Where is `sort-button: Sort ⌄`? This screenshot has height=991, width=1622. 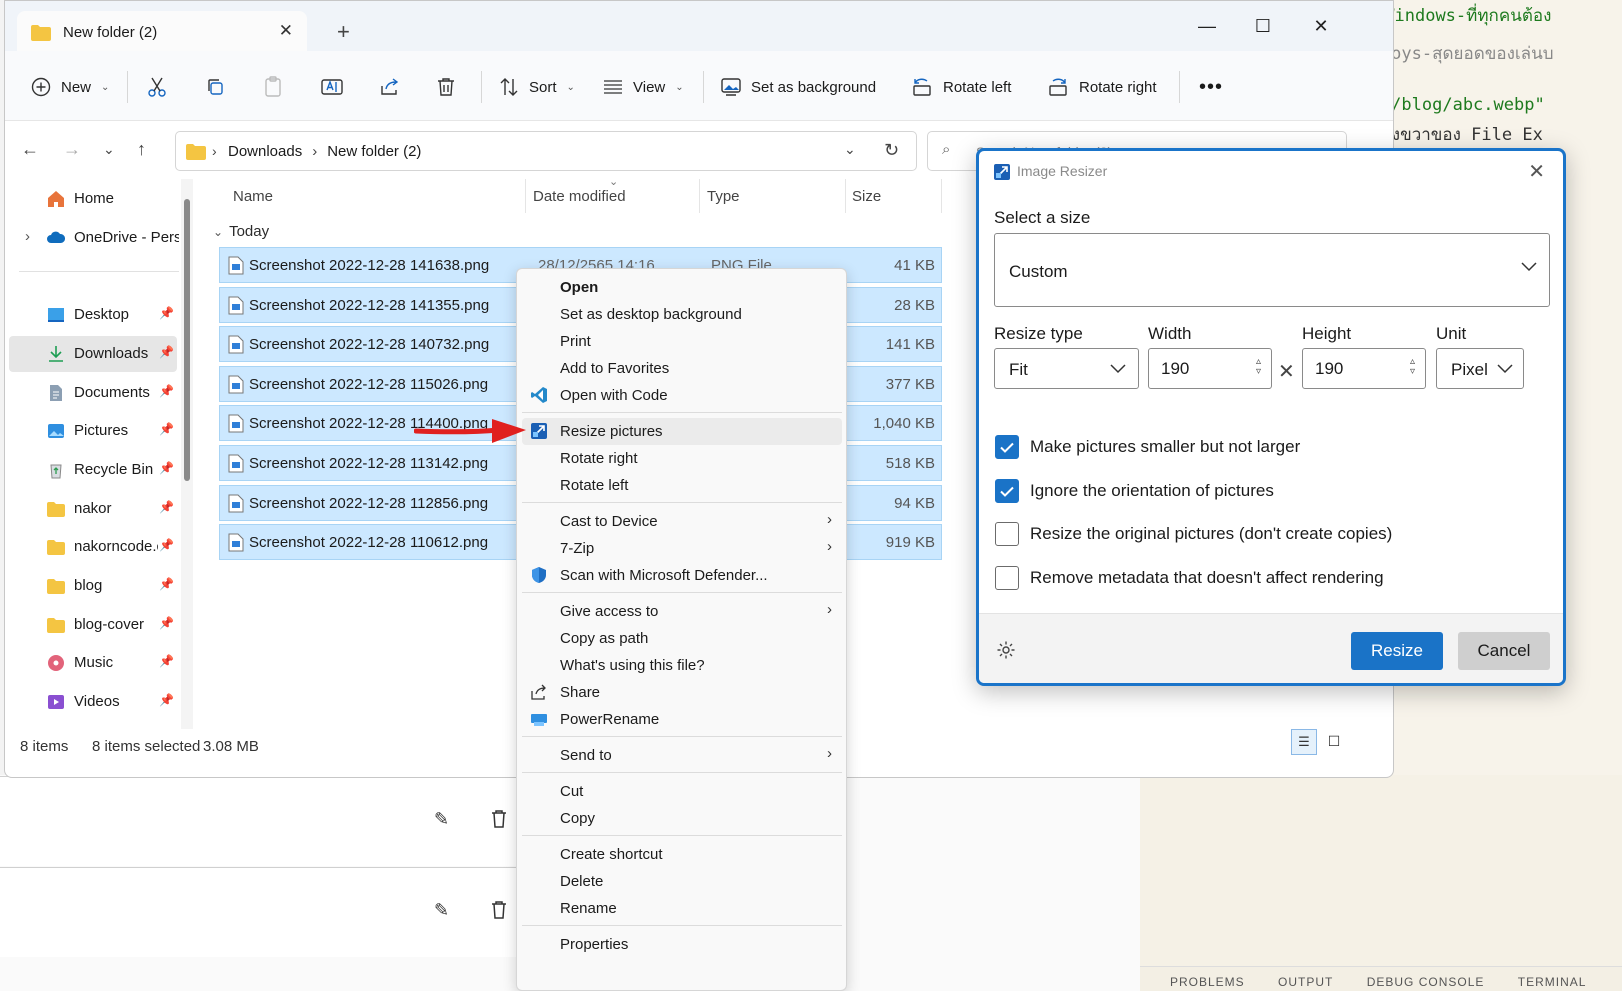 sort-button: Sort ⌄ is located at coordinates (537, 87).